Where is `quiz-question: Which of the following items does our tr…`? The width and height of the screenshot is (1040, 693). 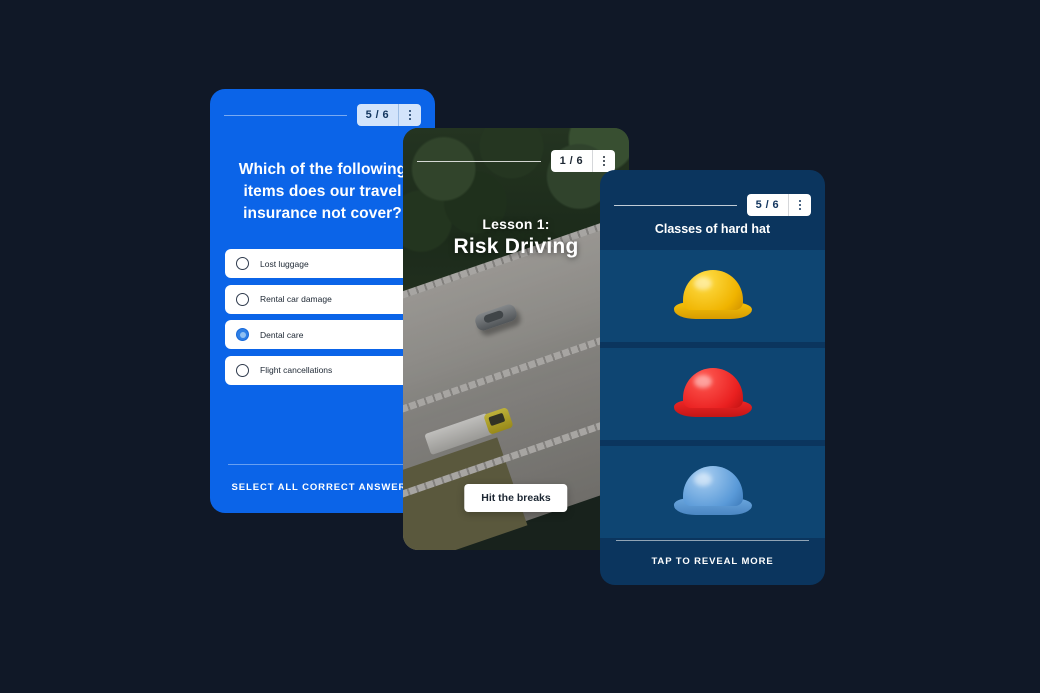 quiz-question: Which of the following items does our tr… is located at coordinates (322, 191).